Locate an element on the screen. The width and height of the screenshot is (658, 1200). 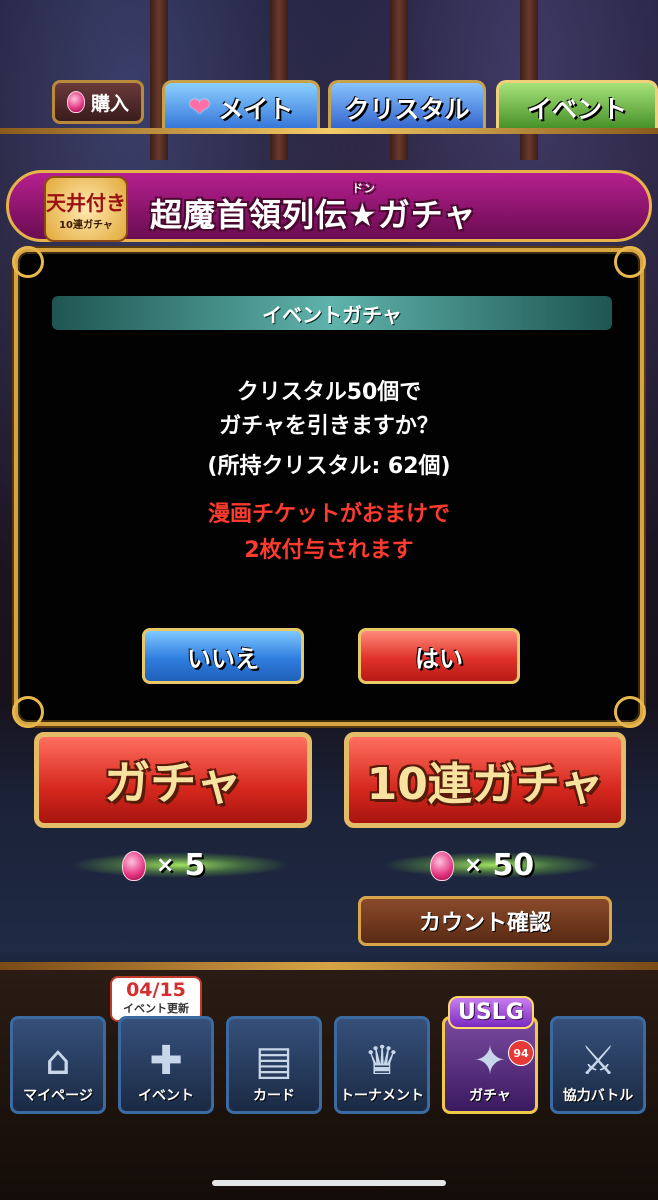
nav-item-event: ✚ イベント is located at coordinates (166, 1065).